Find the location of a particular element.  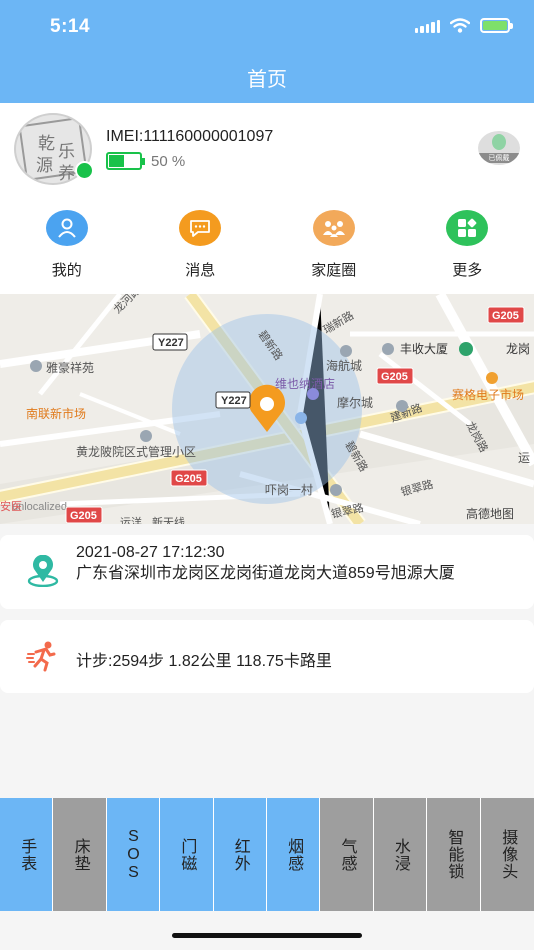

status-icons is located at coordinates (463, 25).